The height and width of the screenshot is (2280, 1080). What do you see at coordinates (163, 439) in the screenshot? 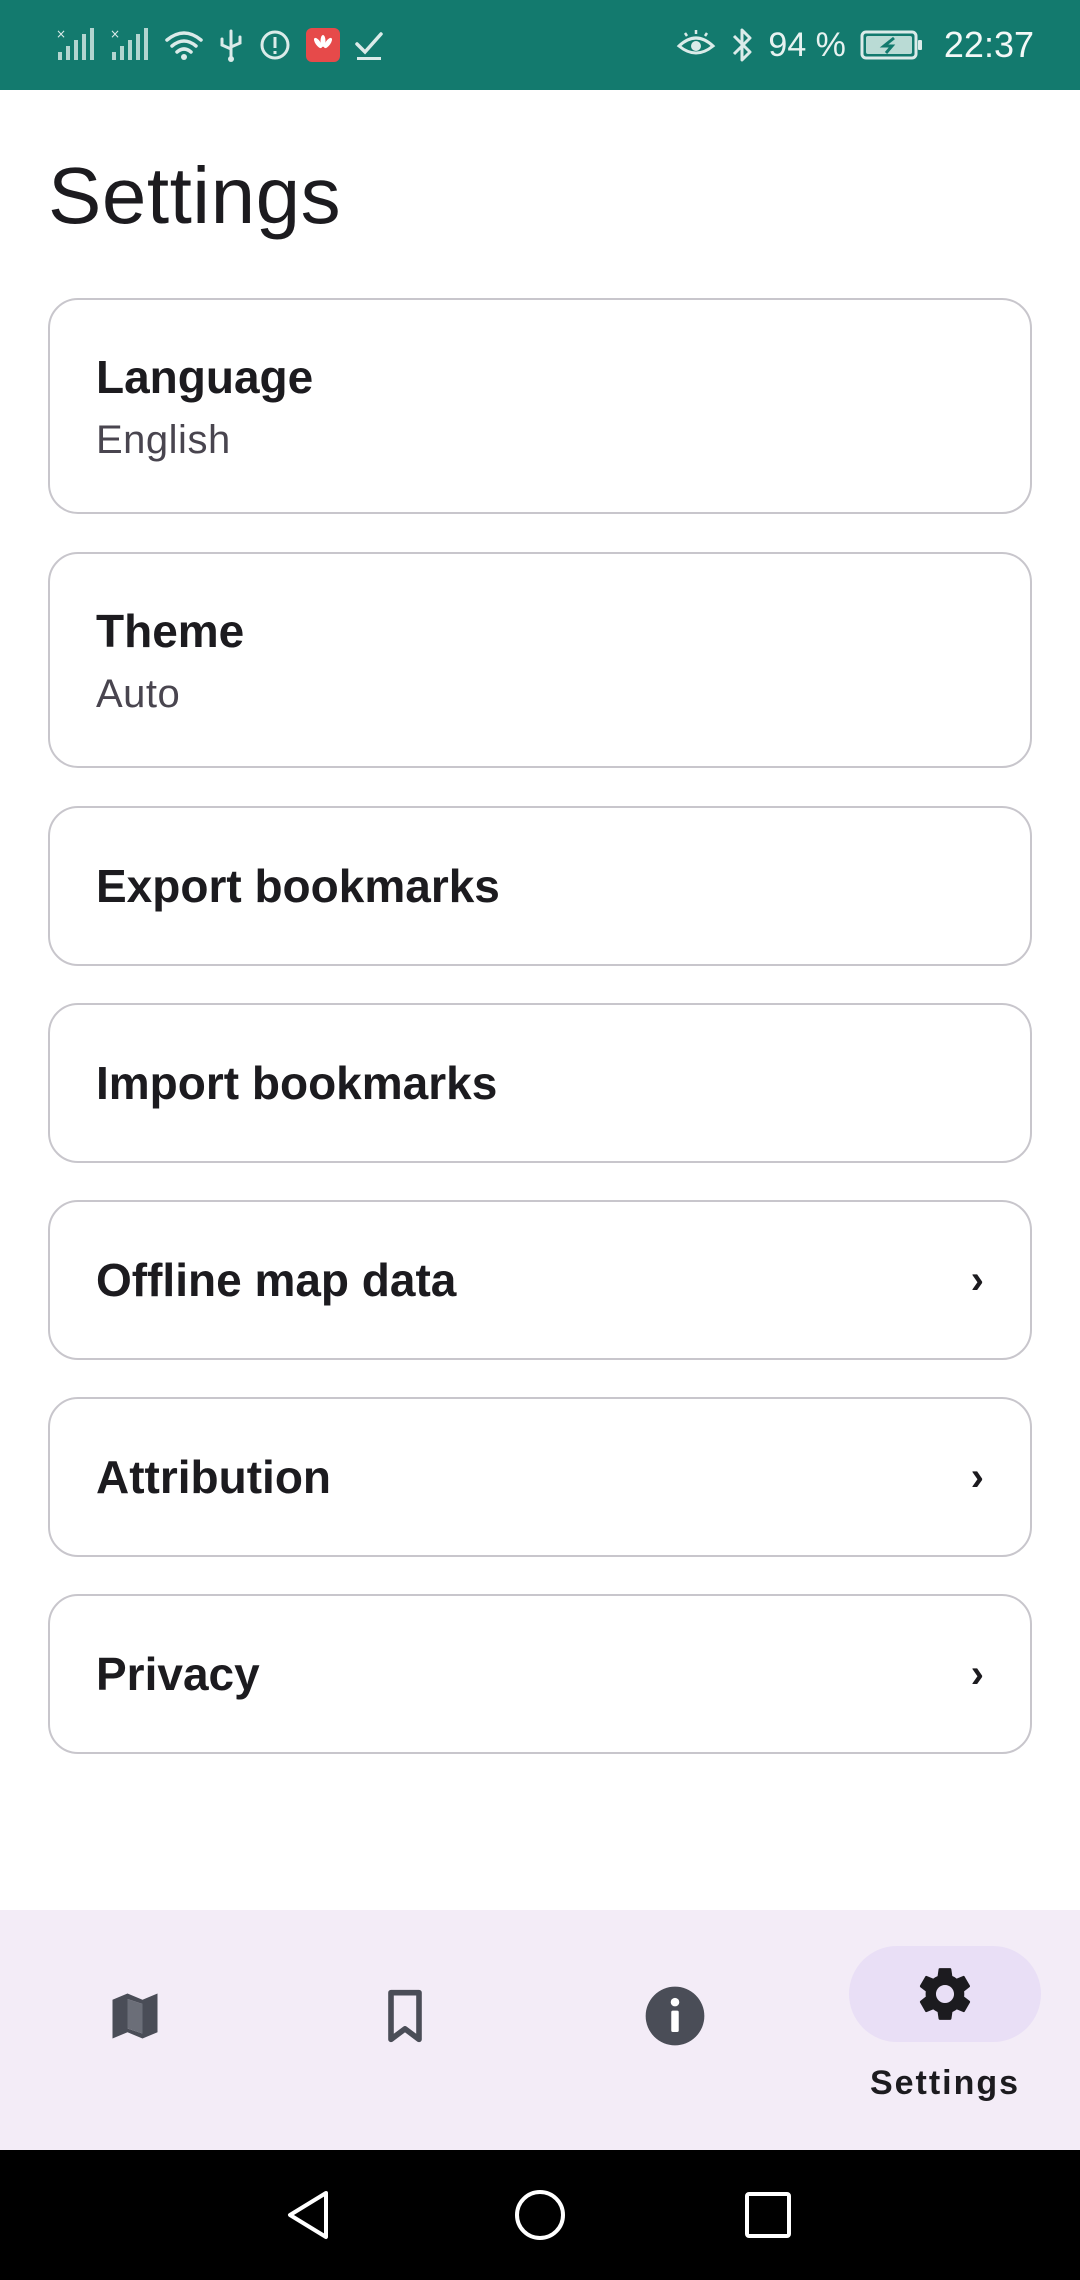
I see `language-value: English` at bounding box center [163, 439].